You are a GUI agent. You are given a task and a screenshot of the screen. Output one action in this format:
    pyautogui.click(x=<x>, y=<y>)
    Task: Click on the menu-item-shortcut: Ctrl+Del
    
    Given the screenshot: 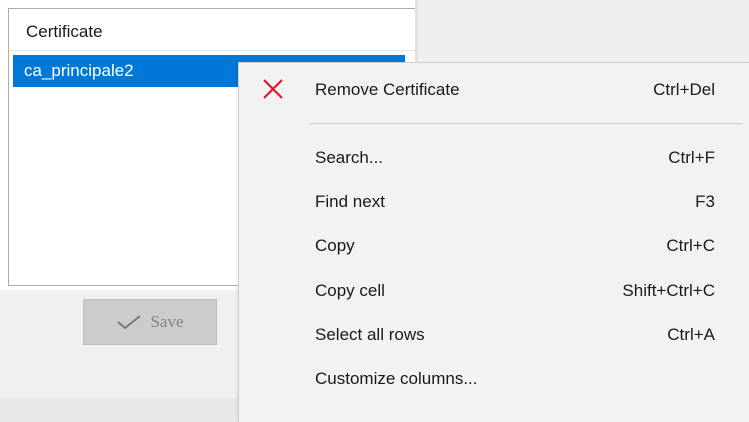 What is the action you would take?
    pyautogui.click(x=684, y=89)
    